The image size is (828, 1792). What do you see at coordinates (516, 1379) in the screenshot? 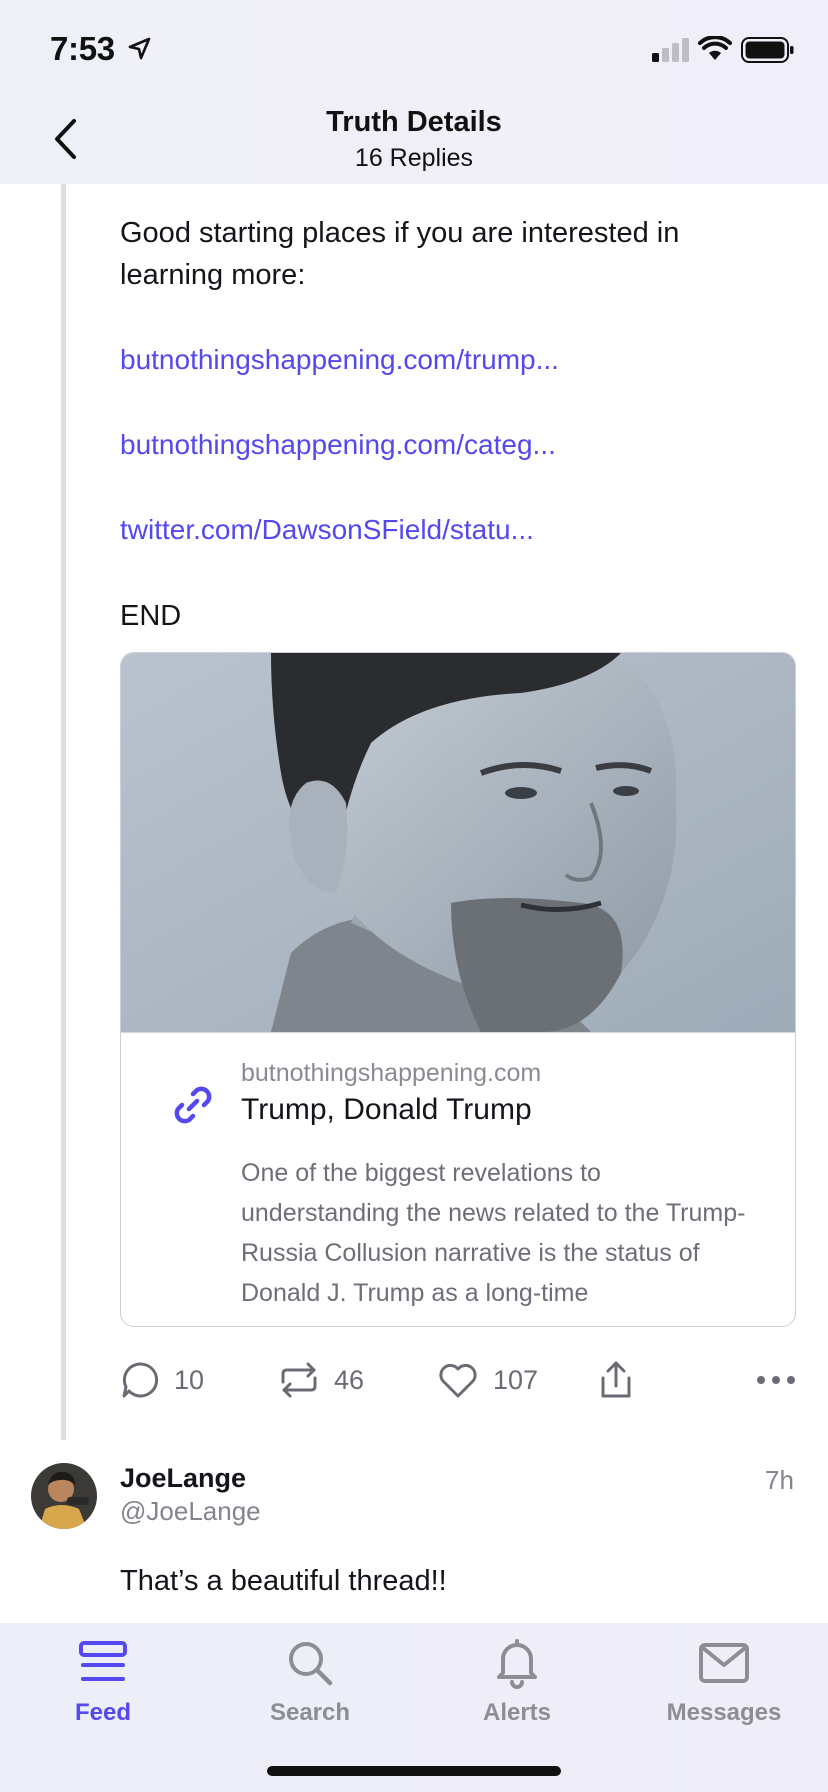
I see `like-count: 107` at bounding box center [516, 1379].